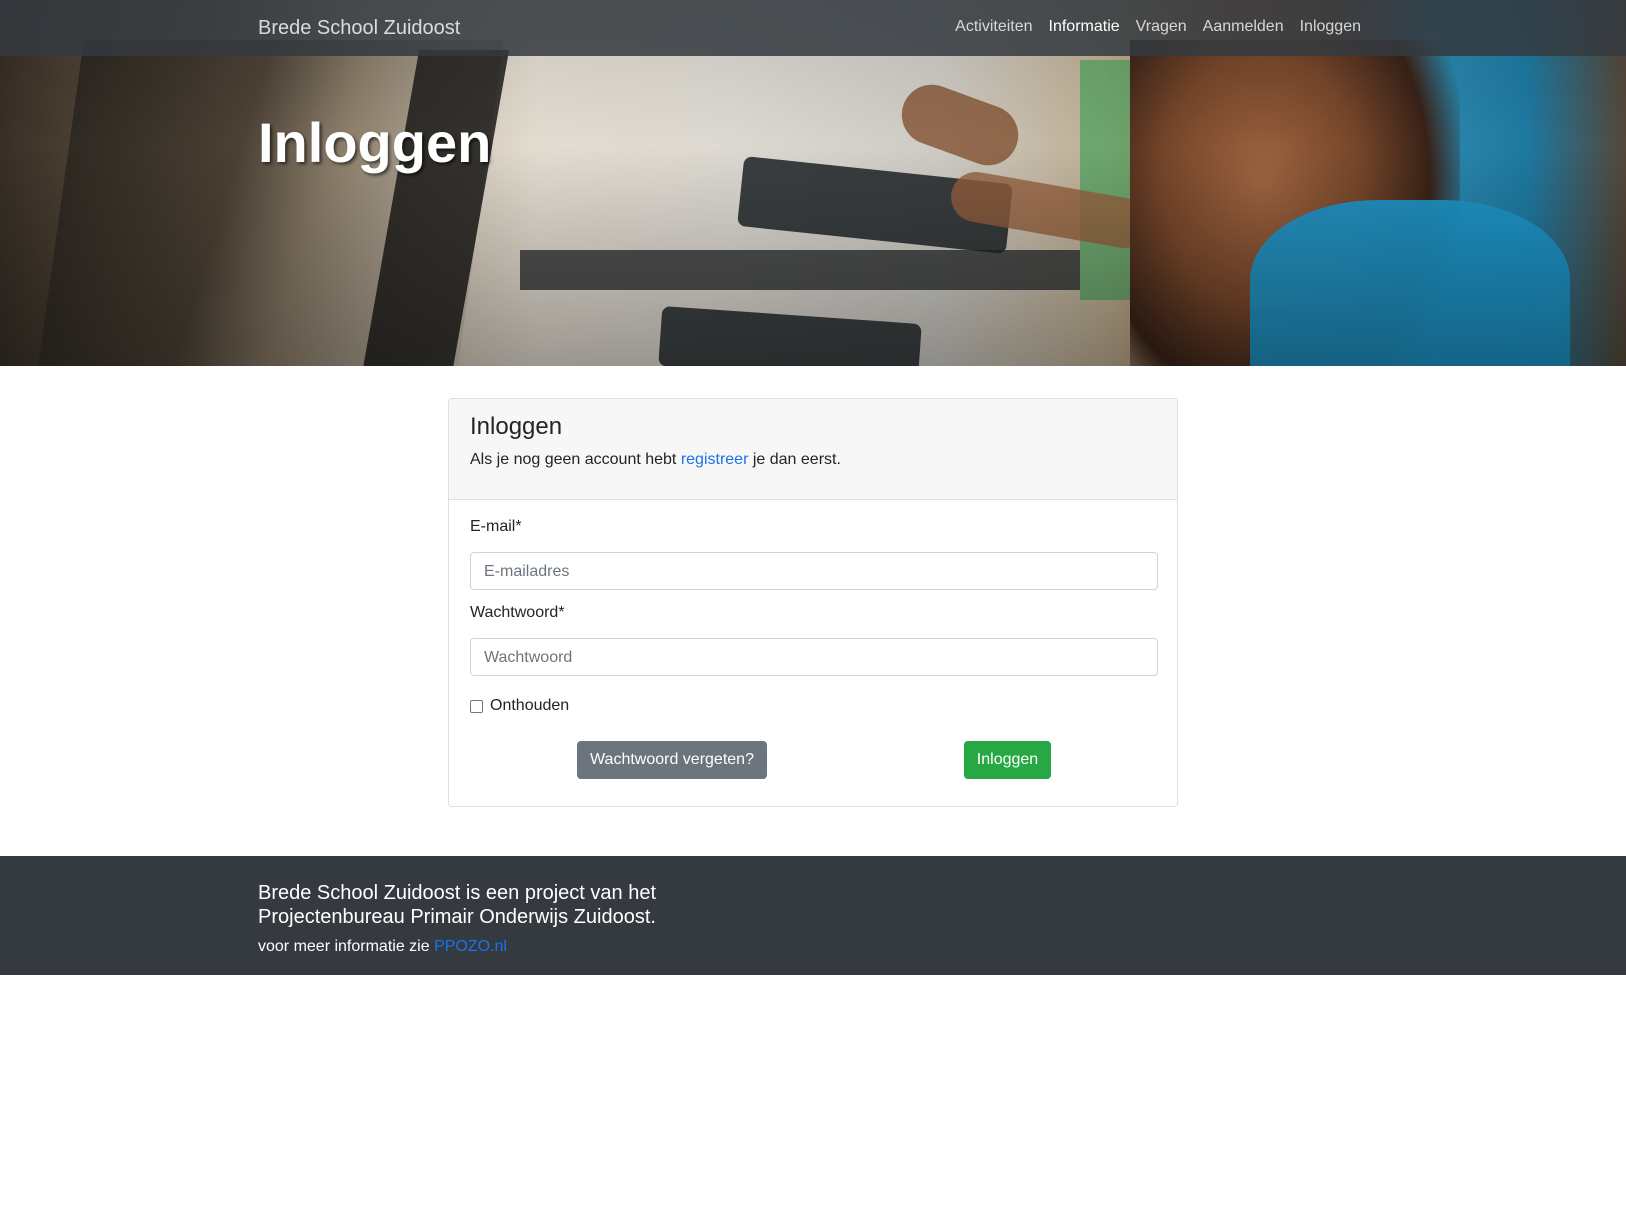 The image size is (1626, 1219). Describe the element at coordinates (1084, 27) in the screenshot. I see `nav-item-informatie: Informatie` at that location.